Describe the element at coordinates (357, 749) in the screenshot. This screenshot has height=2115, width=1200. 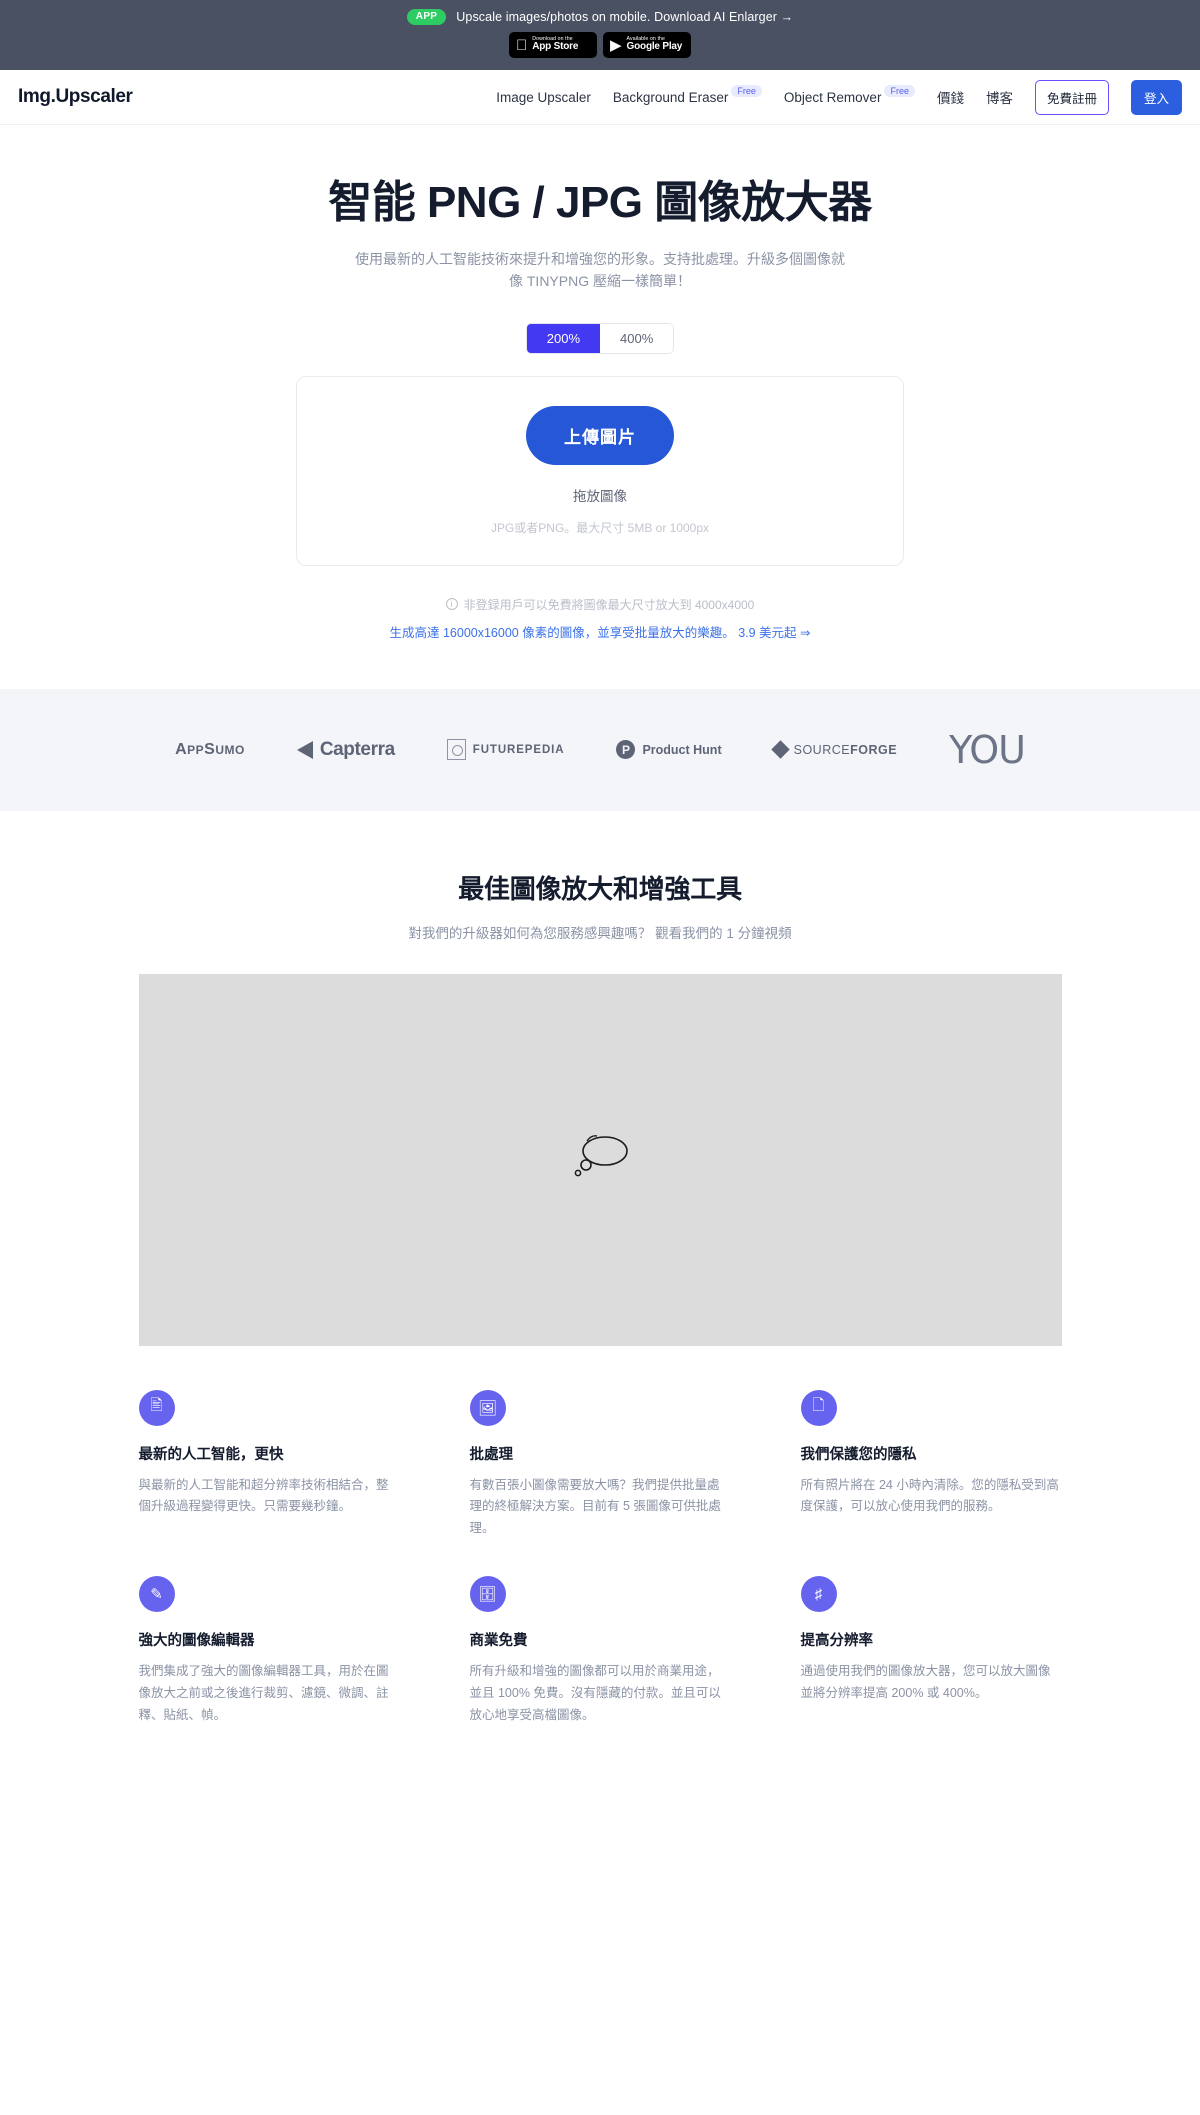
I see `capterra-label: Capterra` at that location.